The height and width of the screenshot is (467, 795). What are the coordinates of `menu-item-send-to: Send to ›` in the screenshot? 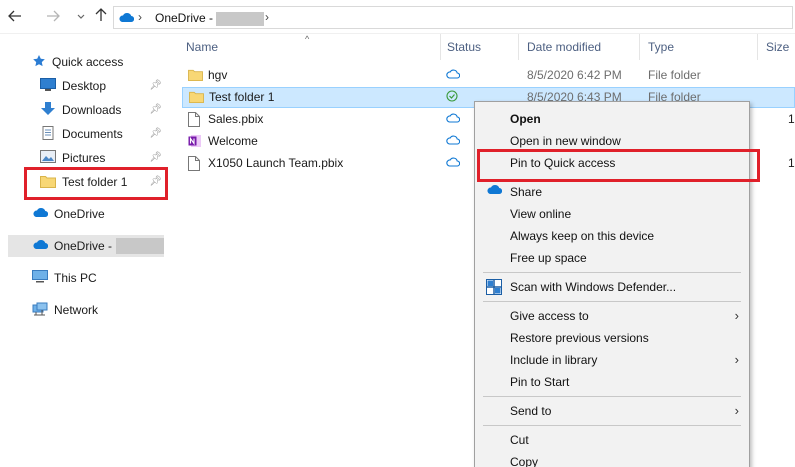 It's located at (612, 411).